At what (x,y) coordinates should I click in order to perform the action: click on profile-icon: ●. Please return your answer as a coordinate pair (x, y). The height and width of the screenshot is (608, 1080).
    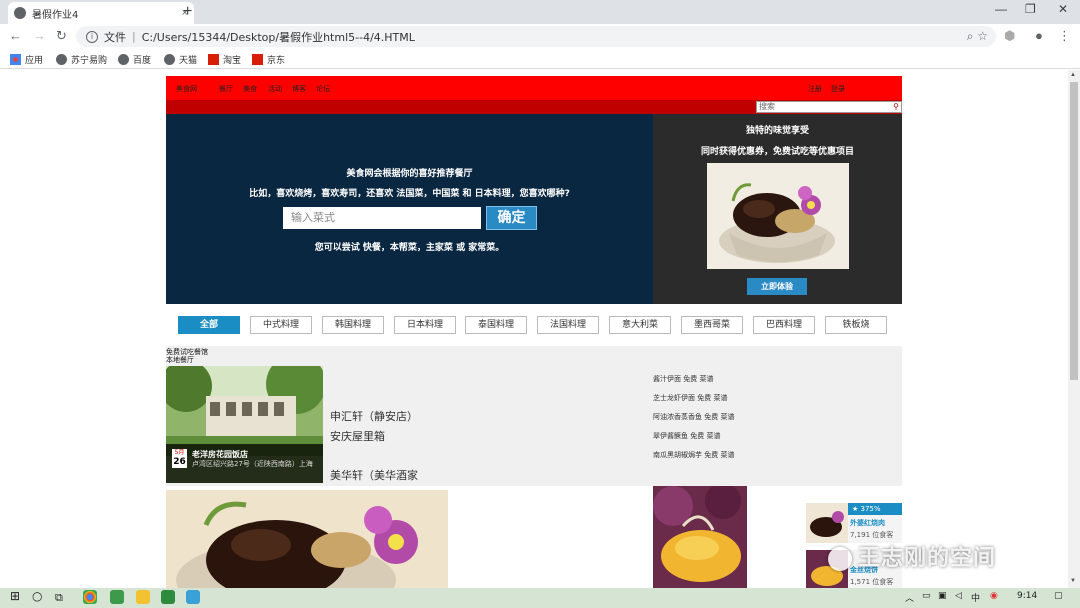
    Looking at the image, I should click on (1039, 35).